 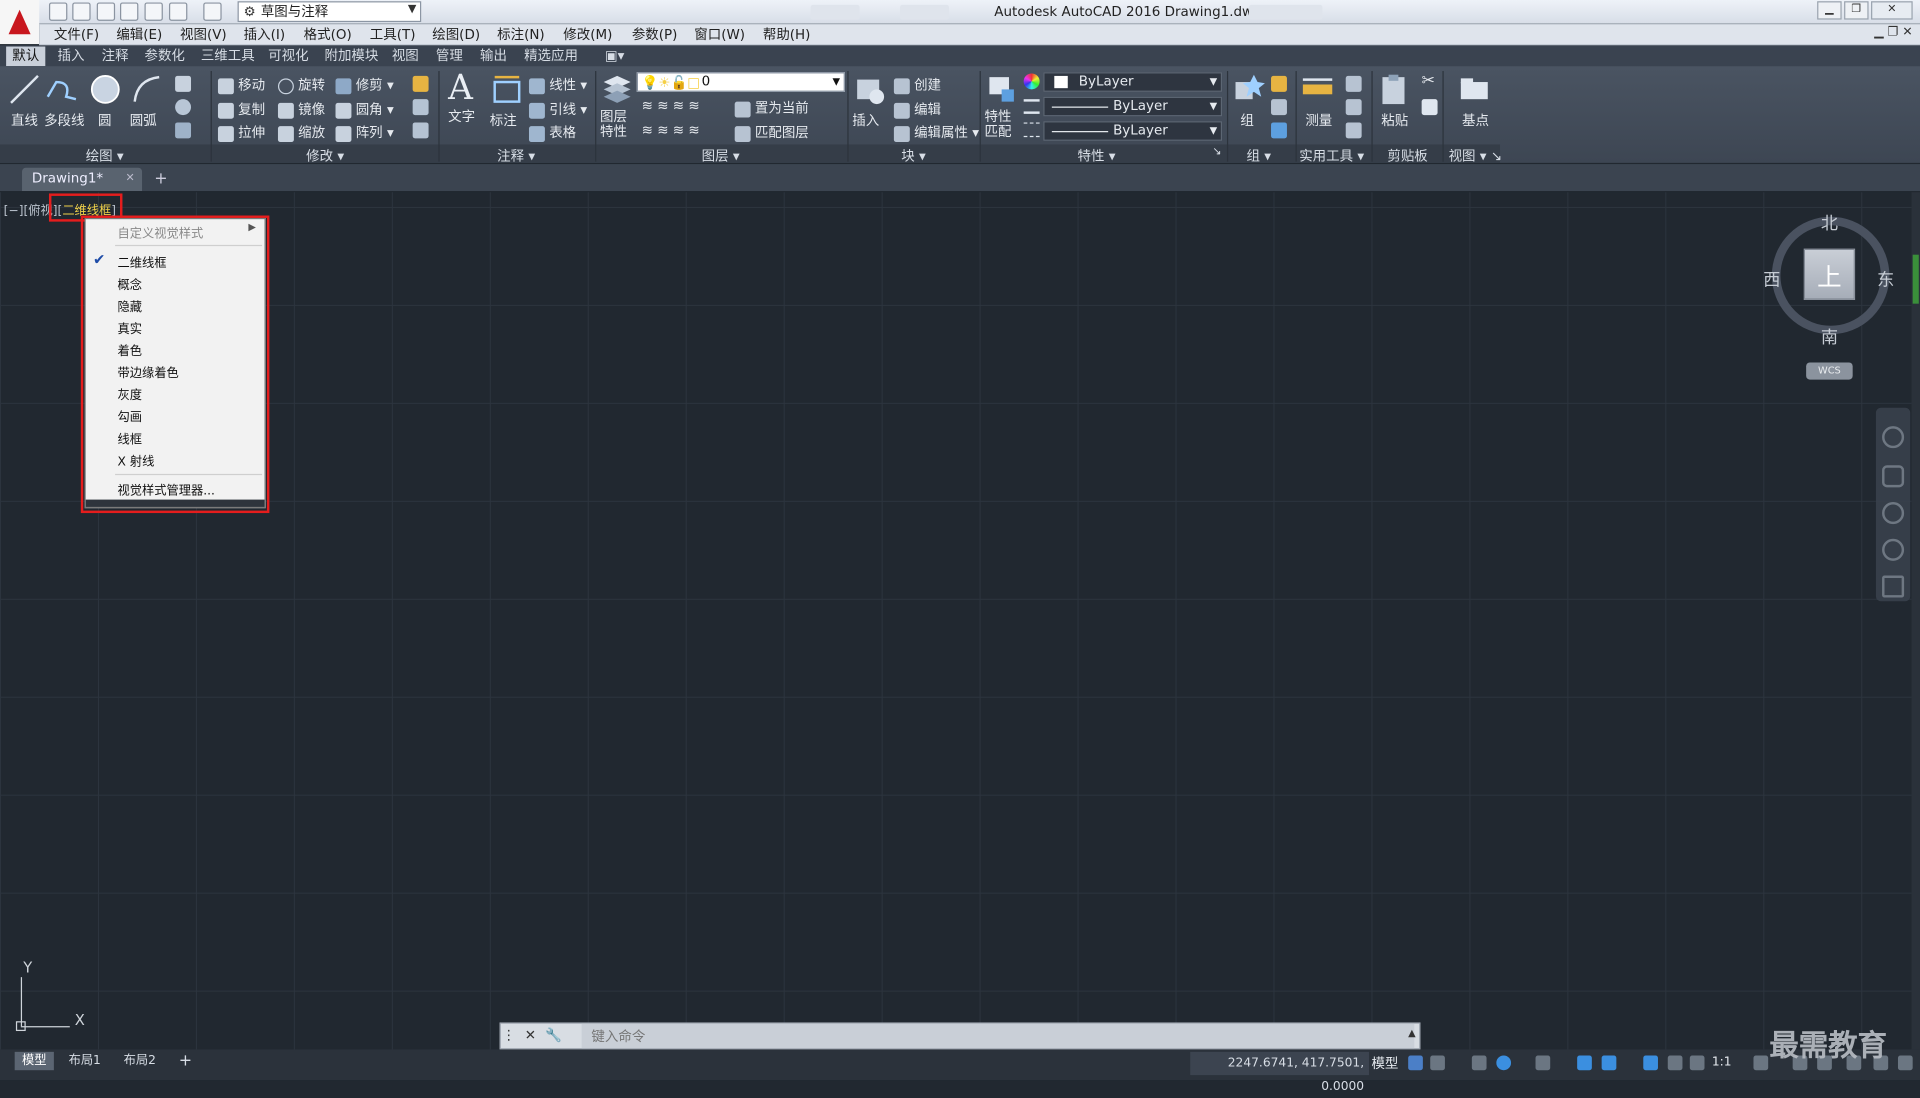 I want to click on lineweight-toggle-icon, so click(x=1609, y=1063).